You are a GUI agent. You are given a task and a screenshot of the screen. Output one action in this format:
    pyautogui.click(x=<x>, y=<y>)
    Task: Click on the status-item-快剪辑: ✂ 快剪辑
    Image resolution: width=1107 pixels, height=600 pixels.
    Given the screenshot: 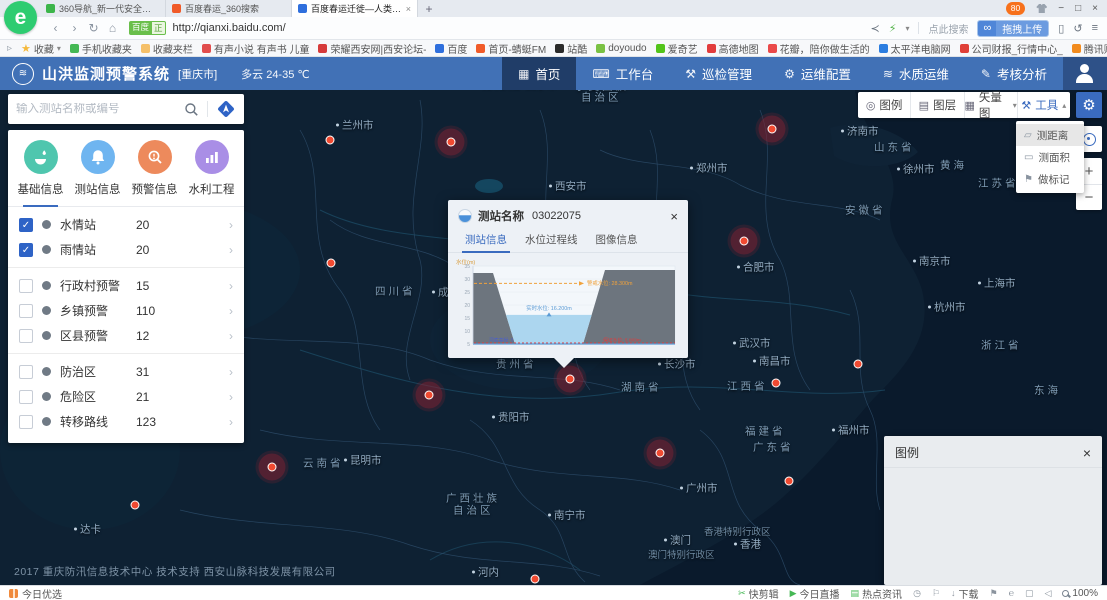 What is the action you would take?
    pyautogui.click(x=758, y=593)
    